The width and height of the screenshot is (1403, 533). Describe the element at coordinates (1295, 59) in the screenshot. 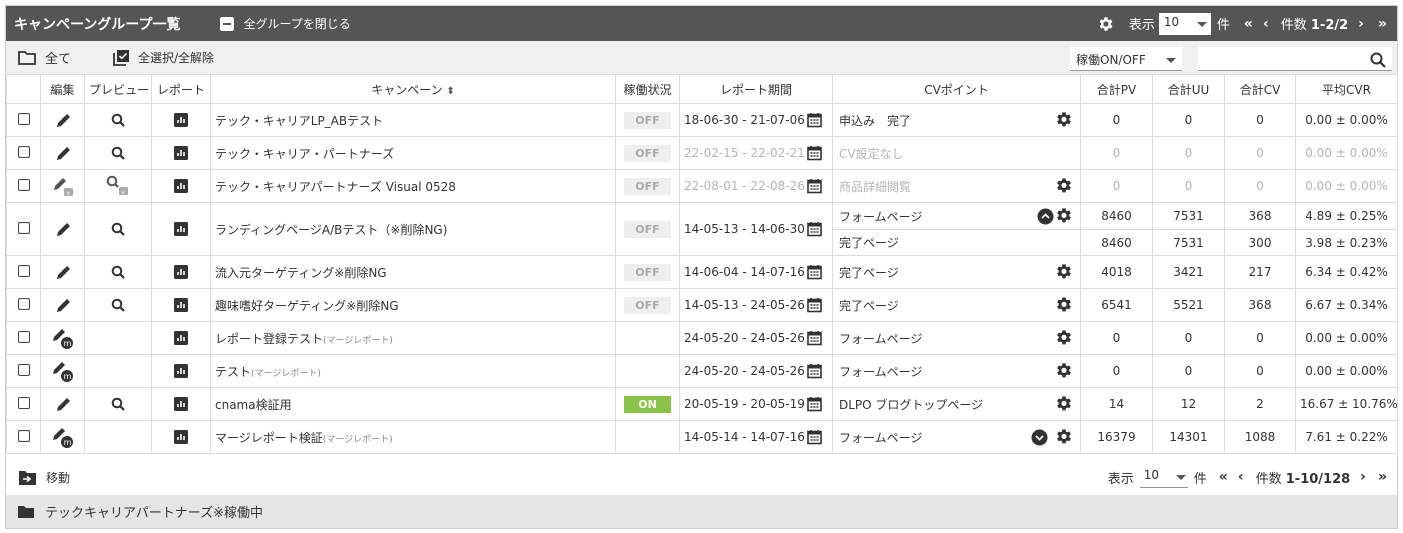

I see `search-input` at that location.